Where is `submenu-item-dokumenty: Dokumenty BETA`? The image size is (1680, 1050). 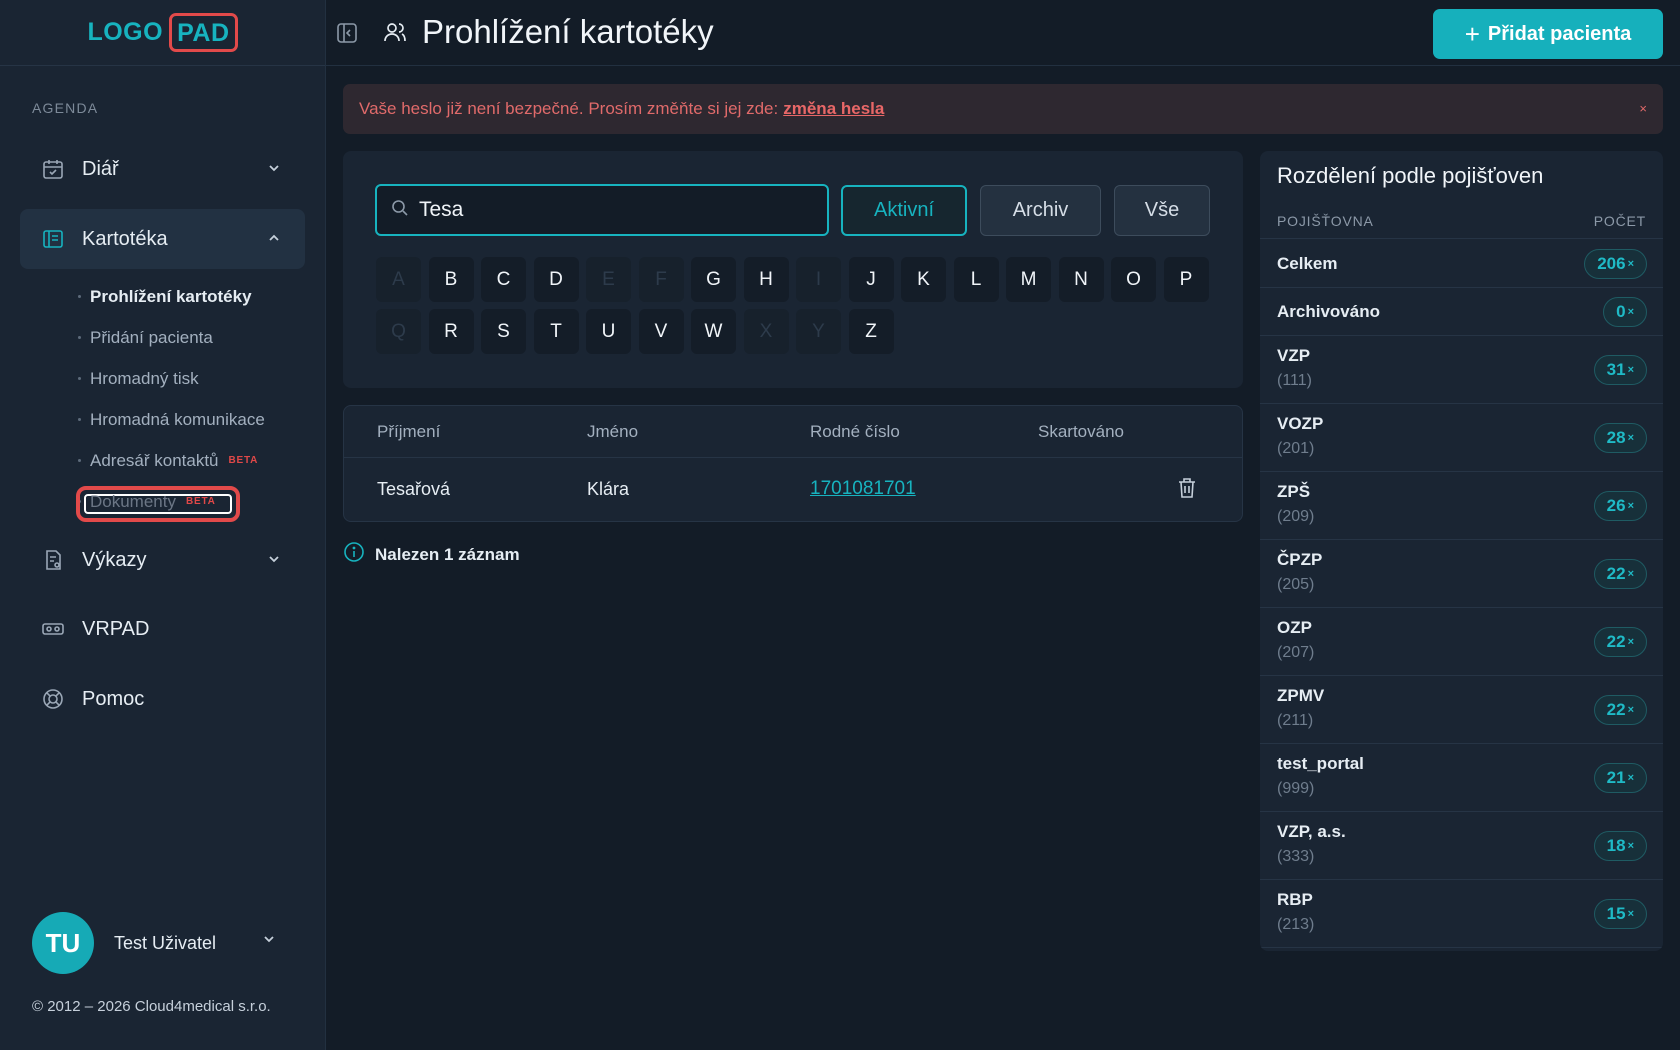 submenu-item-dokumenty: Dokumenty BETA is located at coordinates (170, 501).